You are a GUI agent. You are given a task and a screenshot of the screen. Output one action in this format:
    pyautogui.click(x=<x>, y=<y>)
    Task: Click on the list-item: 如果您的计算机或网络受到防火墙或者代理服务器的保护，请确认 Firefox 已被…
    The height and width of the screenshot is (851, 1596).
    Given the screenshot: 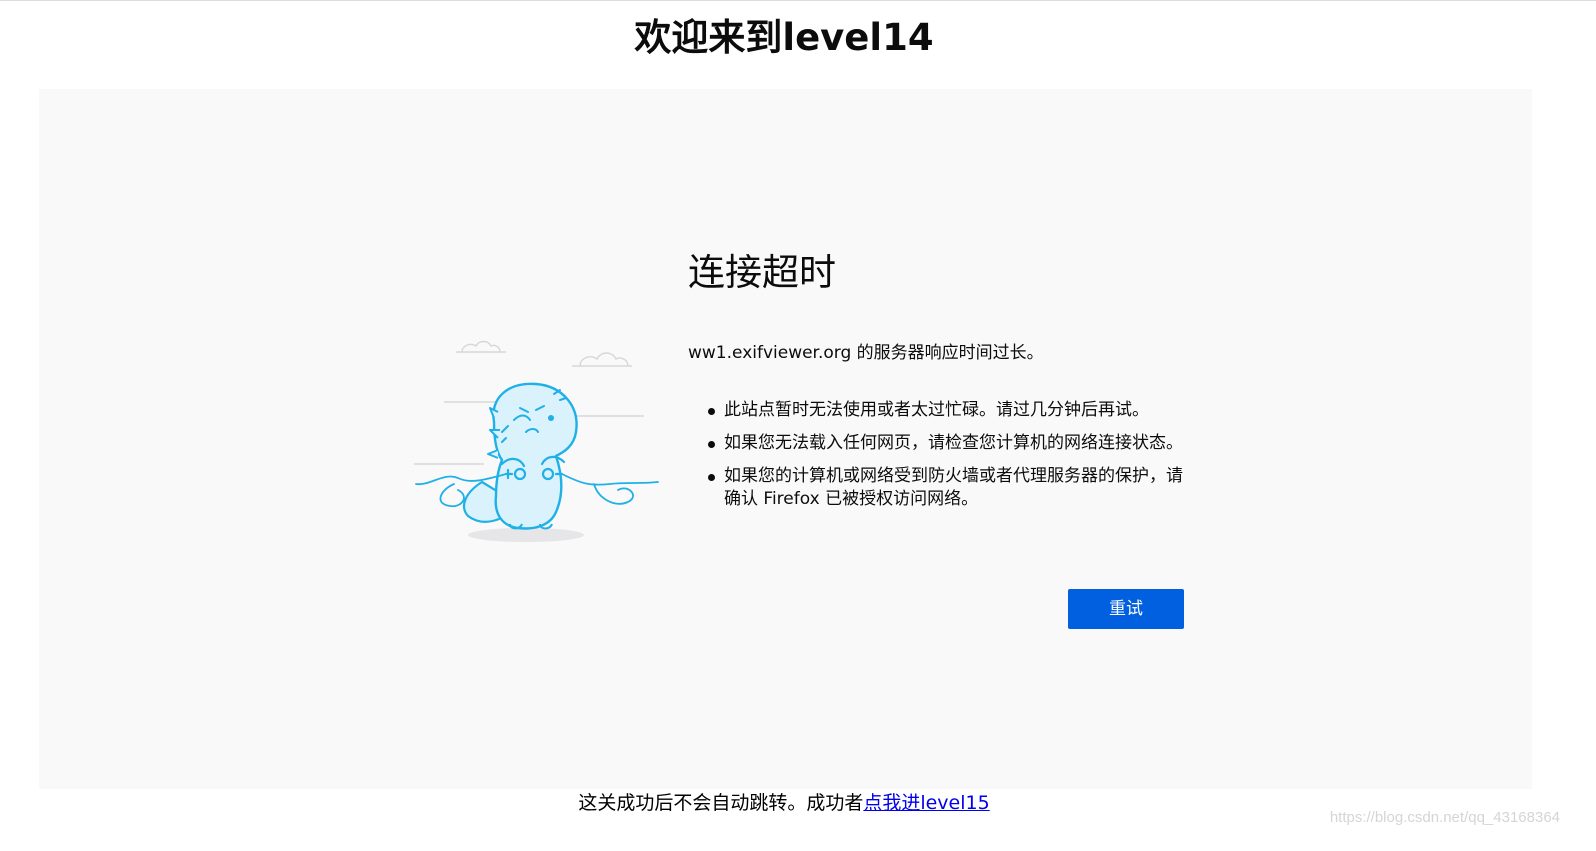 What is the action you would take?
    pyautogui.click(x=948, y=488)
    